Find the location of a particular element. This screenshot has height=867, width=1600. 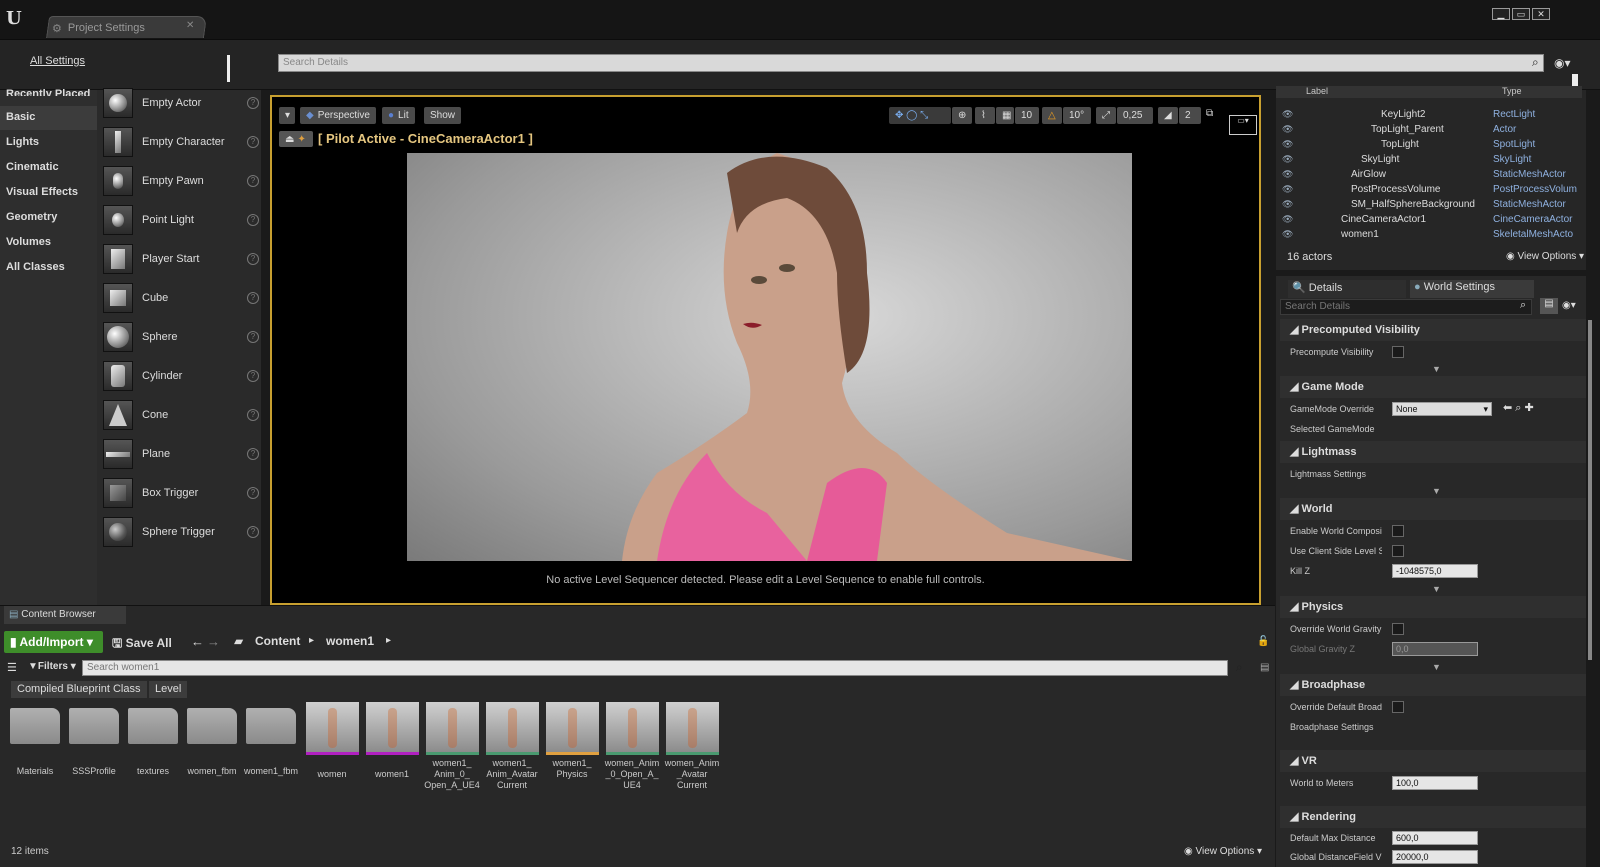

details-scrollbar is located at coordinates (1590, 490).